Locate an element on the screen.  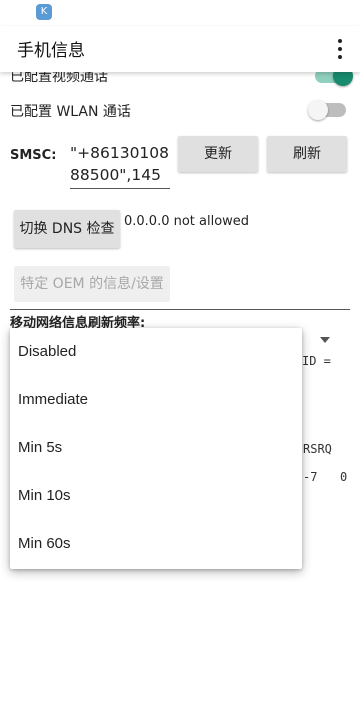
dropdown-option-immediate: Immediate is located at coordinates (156, 400).